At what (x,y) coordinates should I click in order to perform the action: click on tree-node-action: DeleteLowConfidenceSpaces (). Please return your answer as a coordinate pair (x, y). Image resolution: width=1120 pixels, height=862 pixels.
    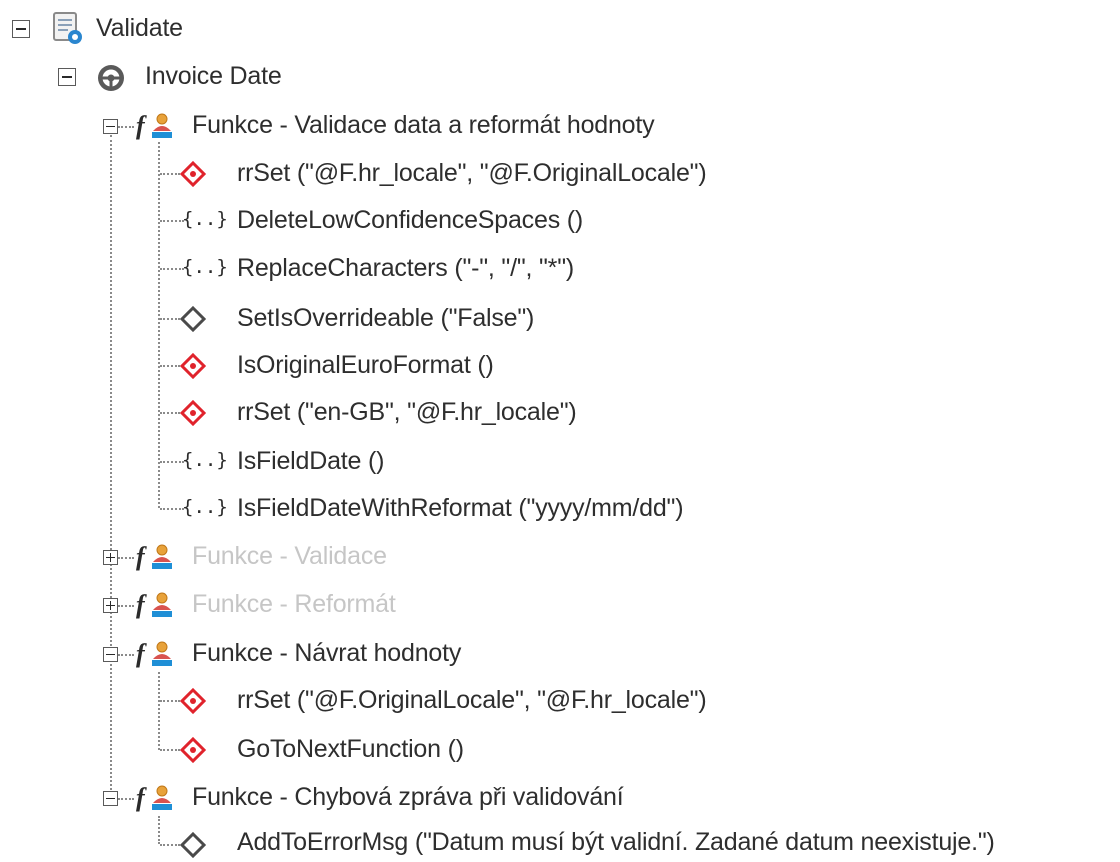
    Looking at the image, I should click on (410, 220).